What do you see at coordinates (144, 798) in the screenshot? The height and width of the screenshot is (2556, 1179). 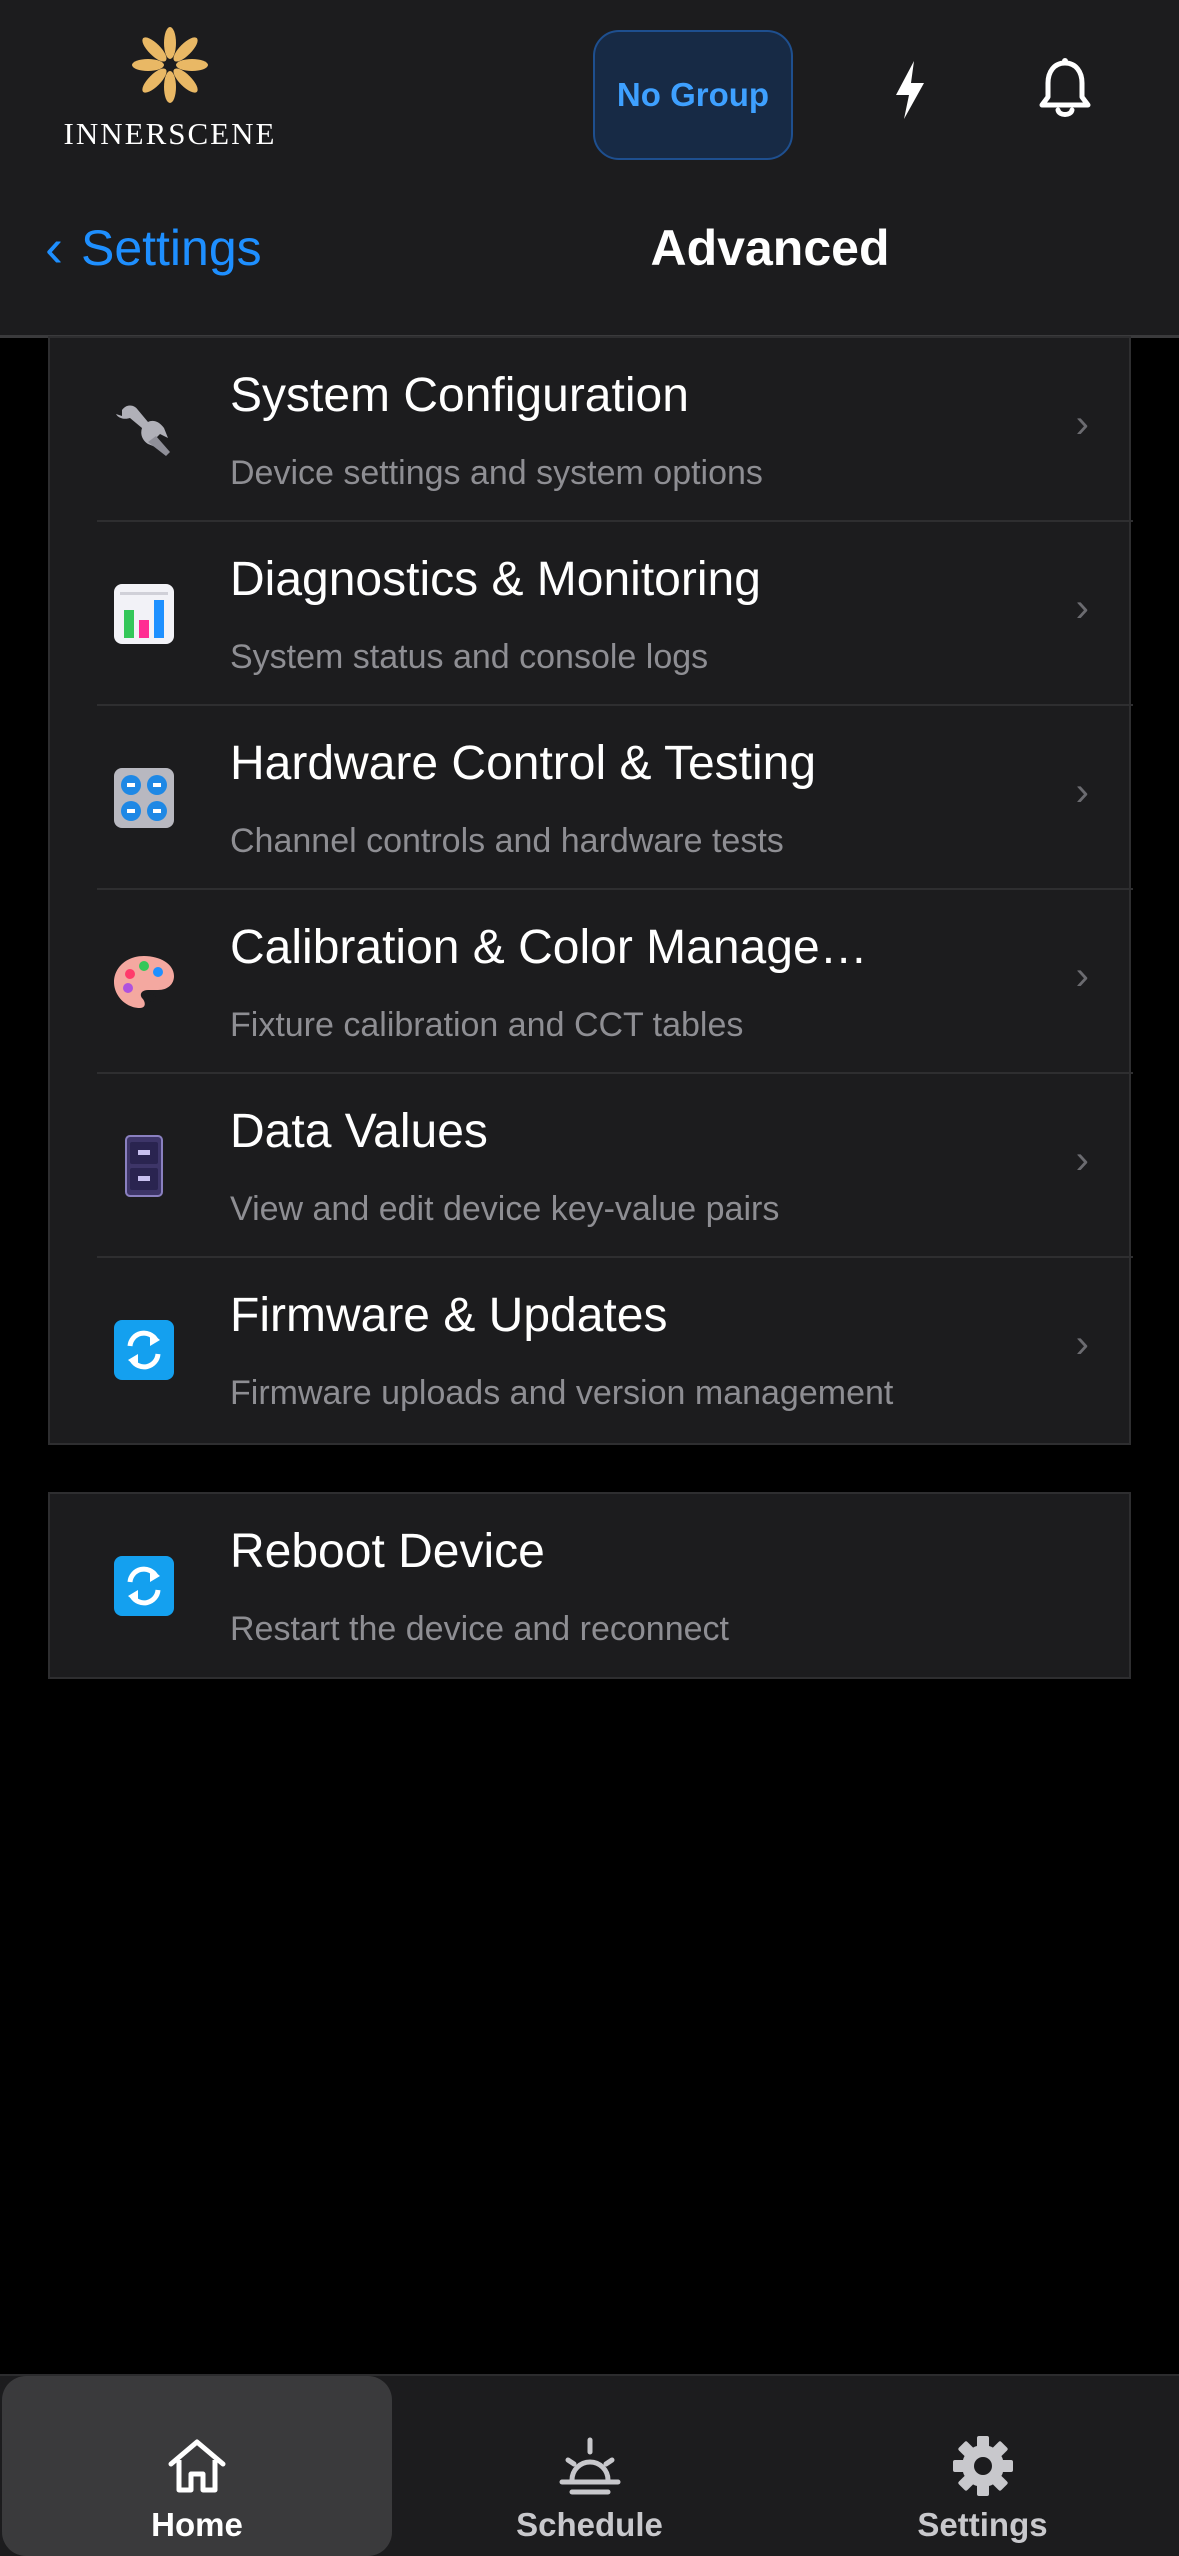 I see `control-knobs-icon` at bounding box center [144, 798].